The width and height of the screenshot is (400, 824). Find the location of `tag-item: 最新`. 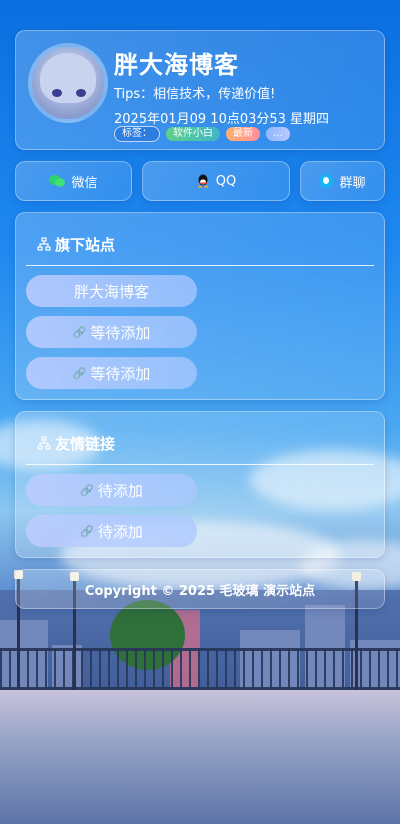

tag-item: 最新 is located at coordinates (243, 134).